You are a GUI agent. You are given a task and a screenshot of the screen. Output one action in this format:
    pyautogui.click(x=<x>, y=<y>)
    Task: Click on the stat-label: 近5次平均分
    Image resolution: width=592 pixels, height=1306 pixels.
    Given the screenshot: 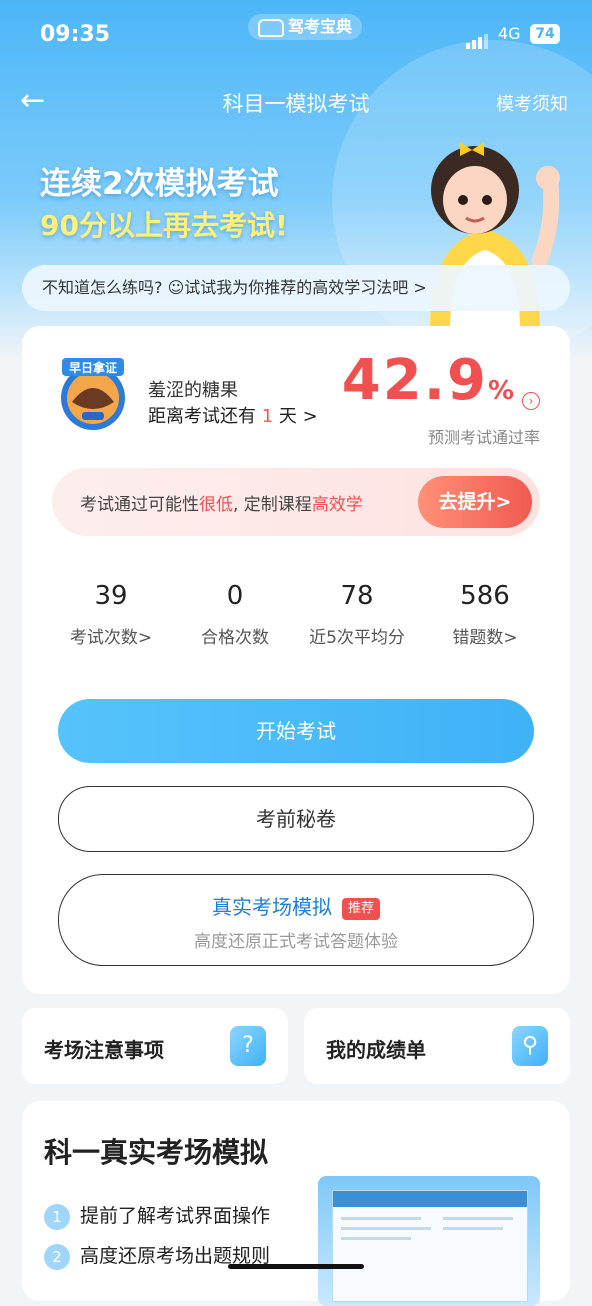 What is the action you would take?
    pyautogui.click(x=357, y=638)
    